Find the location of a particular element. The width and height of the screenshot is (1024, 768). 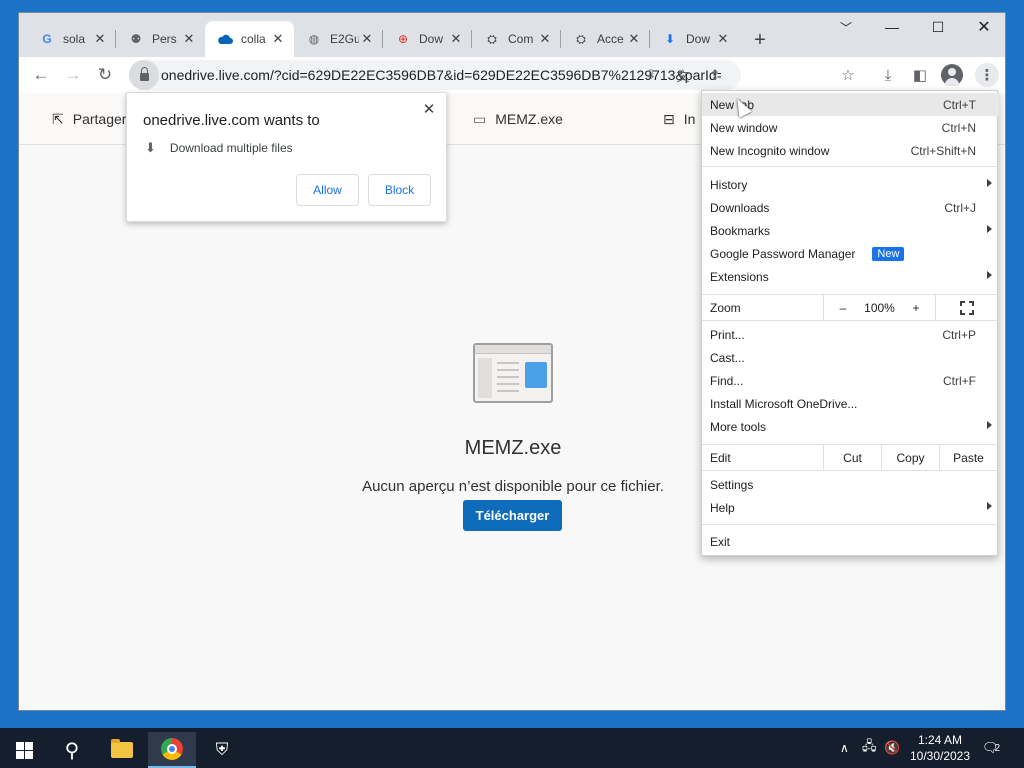

cut-button: Cut is located at coordinates (852, 457).